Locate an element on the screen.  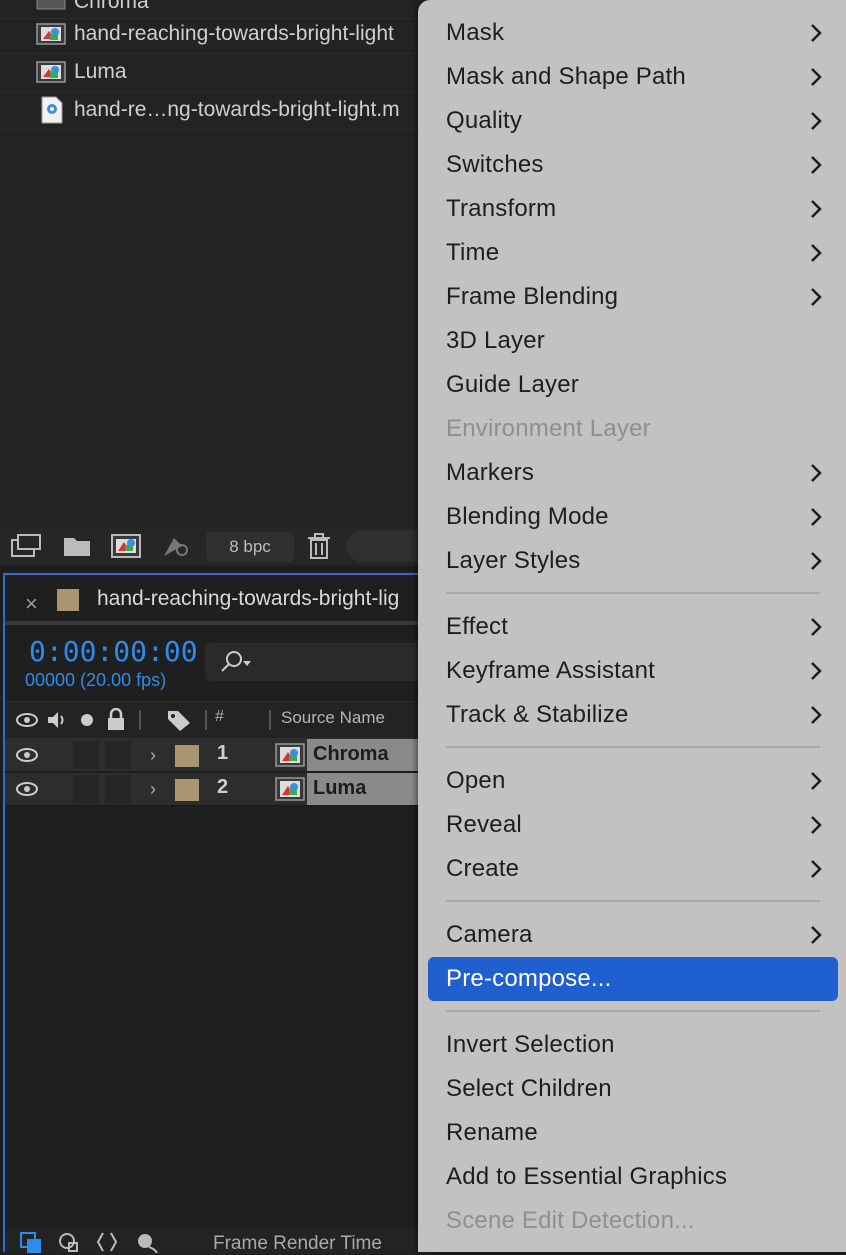
menu-item-rename: Rename is located at coordinates (632, 1133).